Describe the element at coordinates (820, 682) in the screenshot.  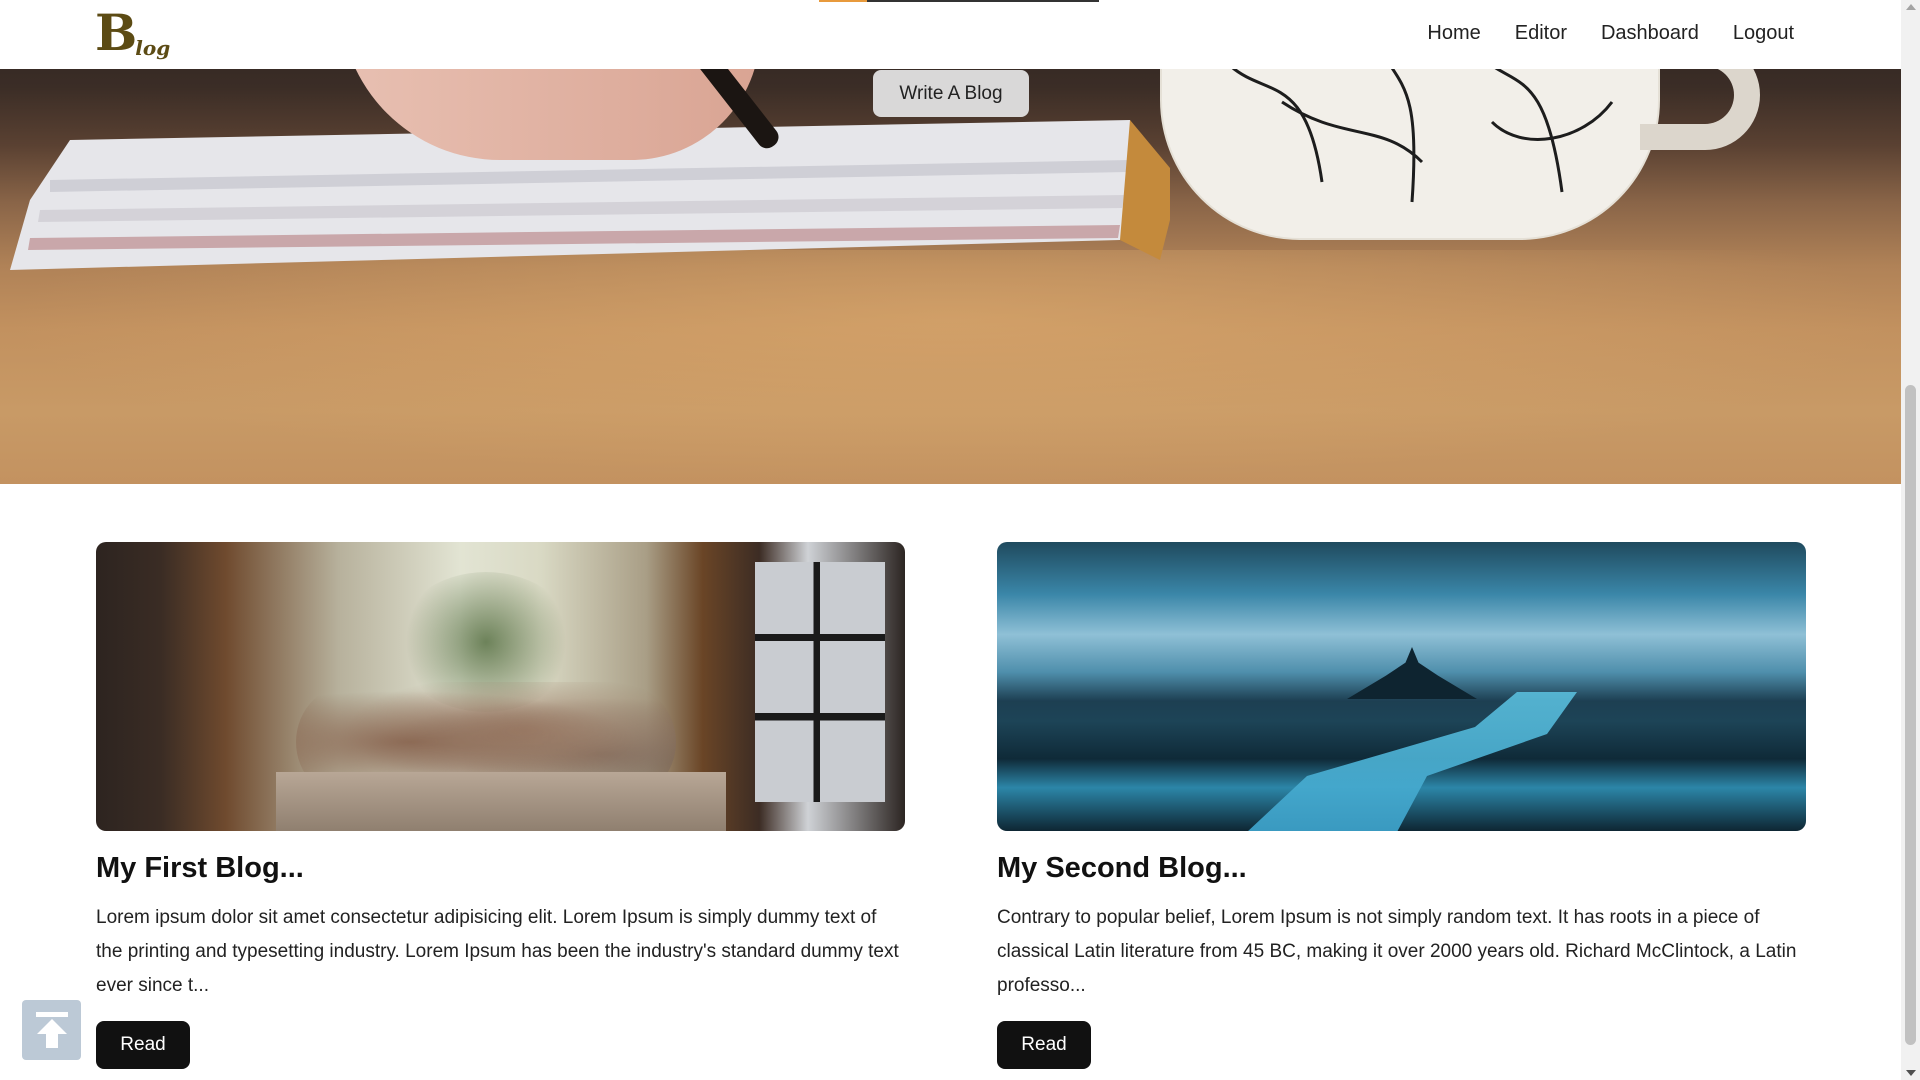
I see `window-image` at that location.